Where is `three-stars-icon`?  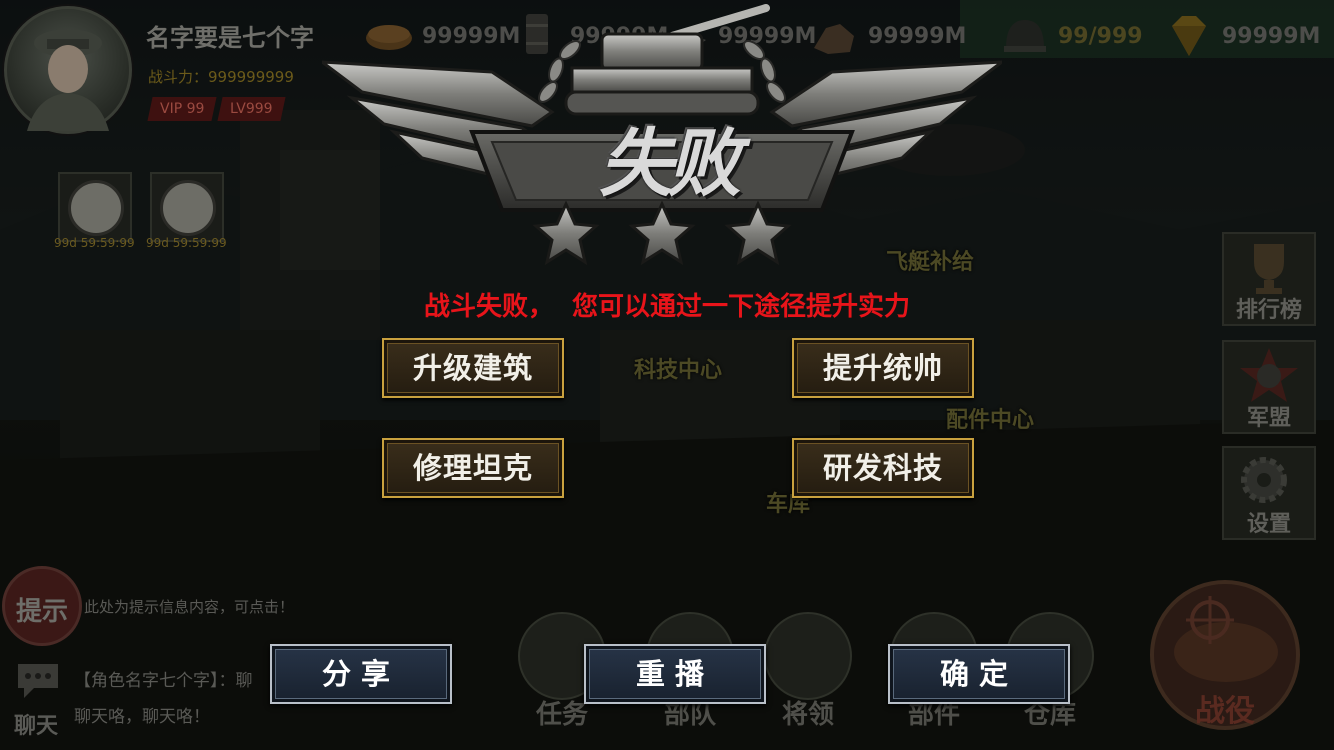
three-stars-icon is located at coordinates (662, 233).